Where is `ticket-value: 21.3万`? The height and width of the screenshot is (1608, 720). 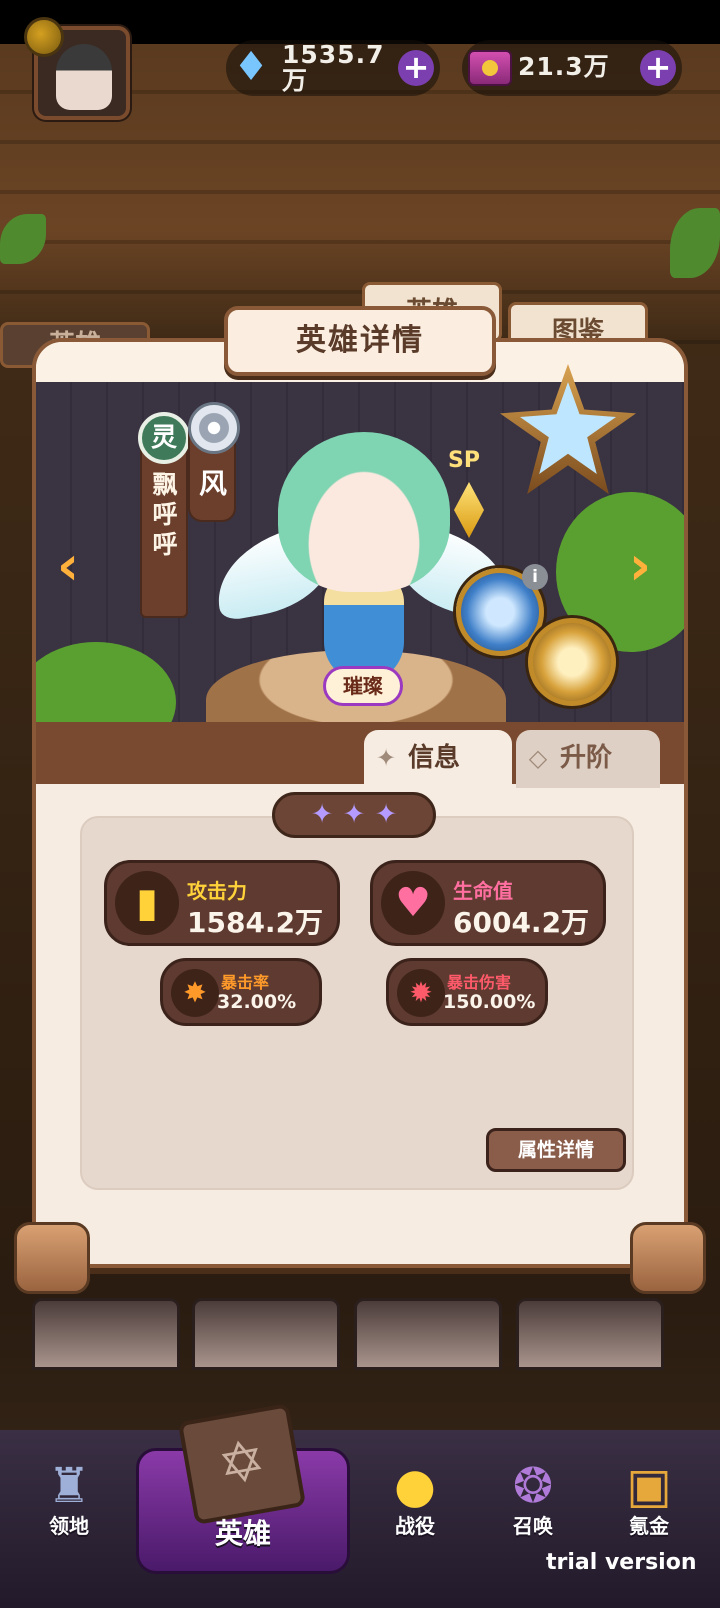
ticket-value: 21.3万 is located at coordinates (564, 66).